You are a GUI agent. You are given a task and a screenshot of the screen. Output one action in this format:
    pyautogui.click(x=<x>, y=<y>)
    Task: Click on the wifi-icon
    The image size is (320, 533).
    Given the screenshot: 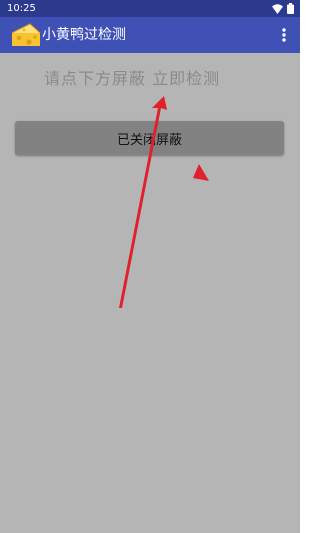 What is the action you would take?
    pyautogui.click(x=277, y=8)
    